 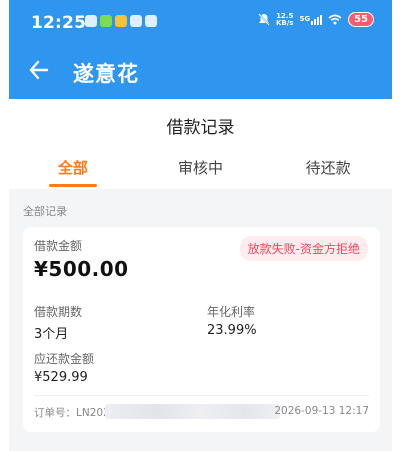 What do you see at coordinates (91, 21) in the screenshot?
I see `alipay-notification-icon` at bounding box center [91, 21].